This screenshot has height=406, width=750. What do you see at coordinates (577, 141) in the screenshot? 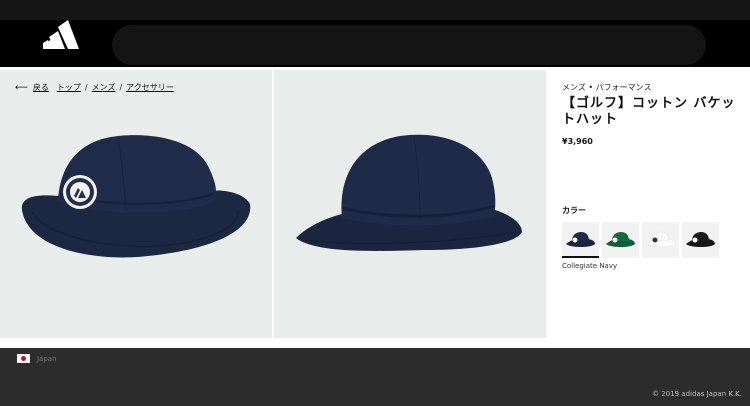
I see `product-price: ¥3,960` at bounding box center [577, 141].